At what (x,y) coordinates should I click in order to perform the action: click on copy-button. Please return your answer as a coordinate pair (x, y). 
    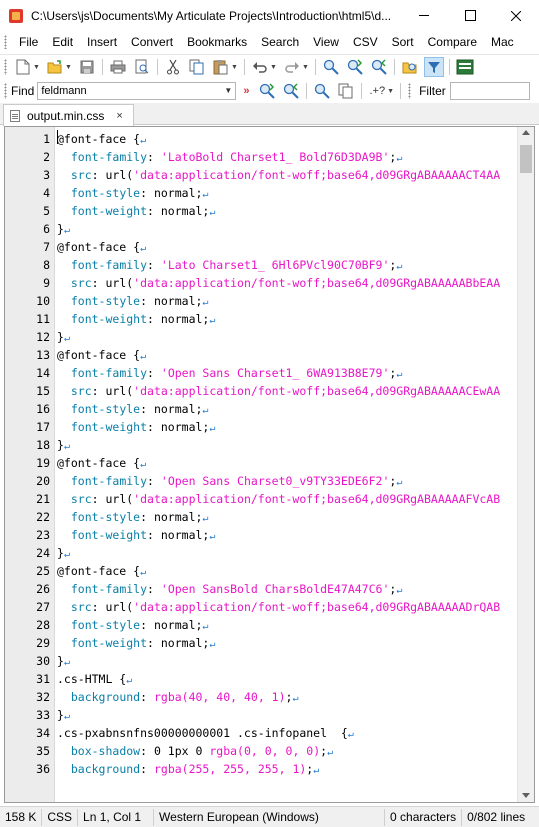
    Looking at the image, I should click on (197, 67).